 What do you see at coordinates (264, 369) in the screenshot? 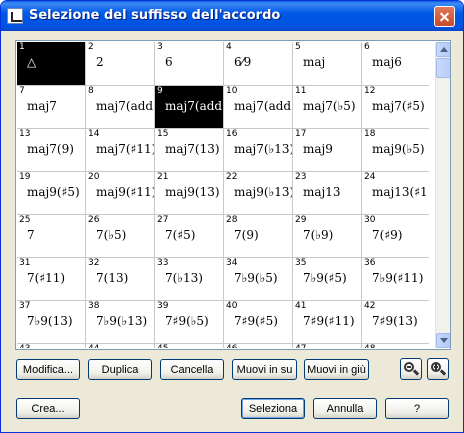
I see `move-up-button: Muovi in su` at bounding box center [264, 369].